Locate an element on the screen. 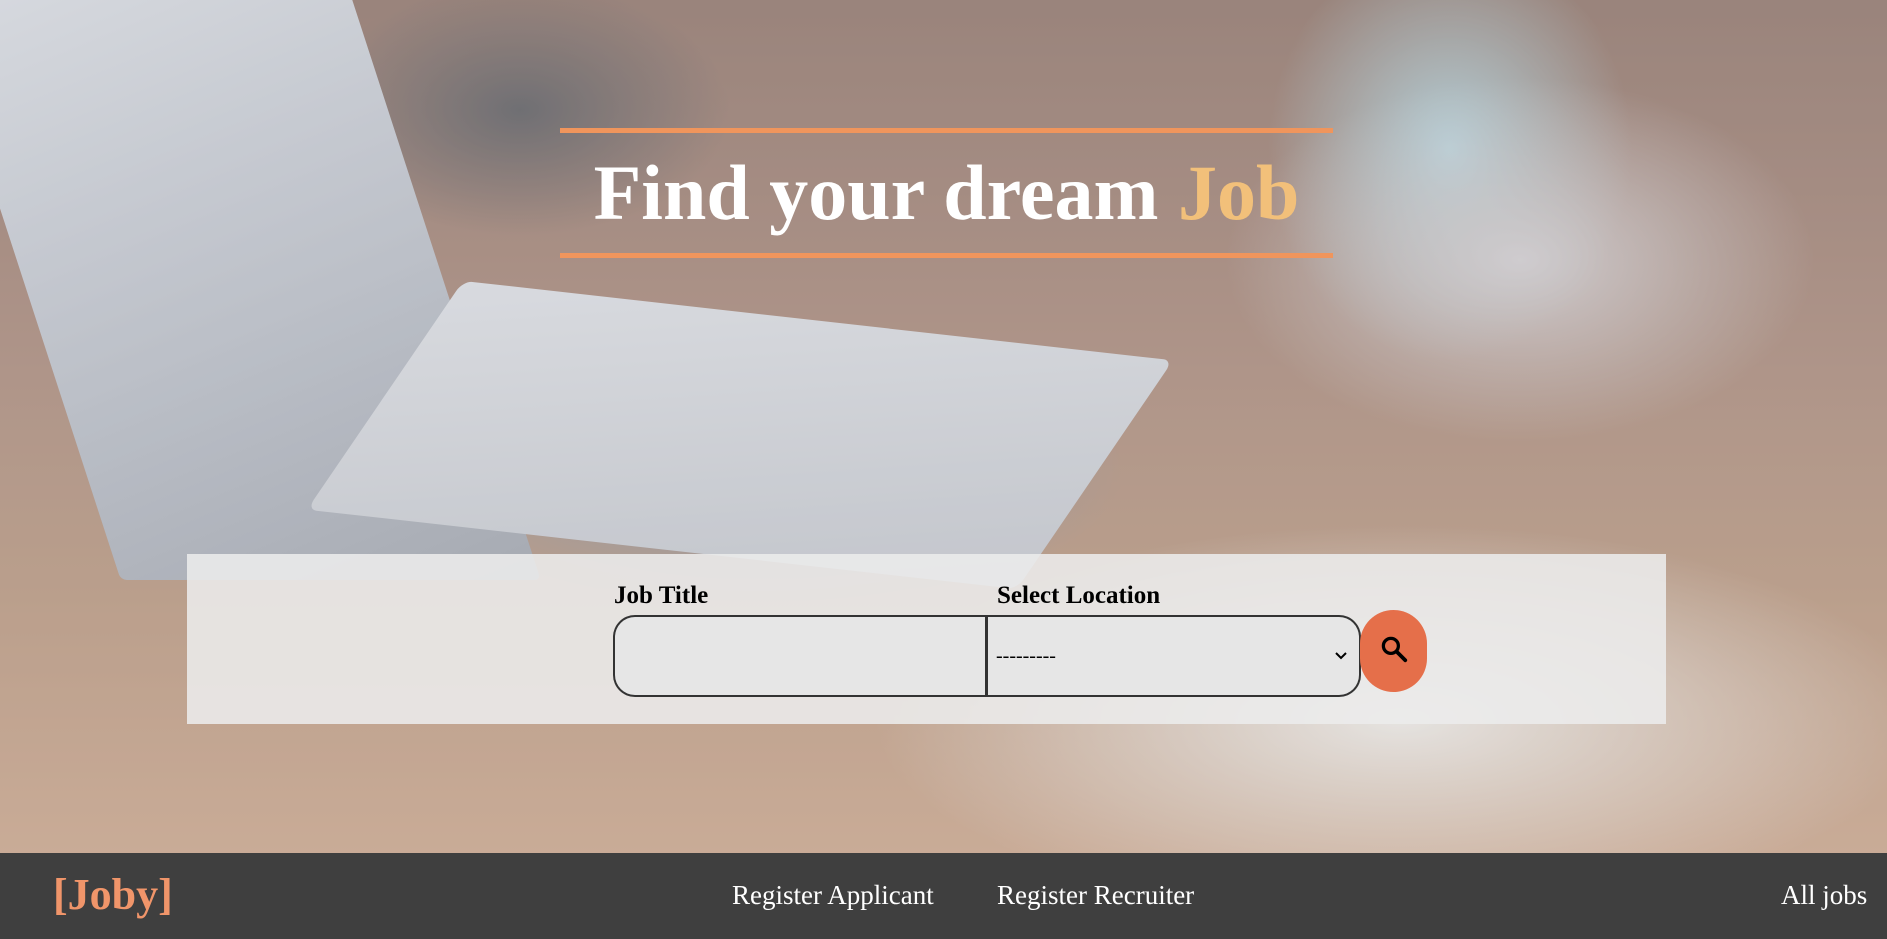 This screenshot has width=1887, height=939. nav-all-jobs: All jobs is located at coordinates (1824, 895).